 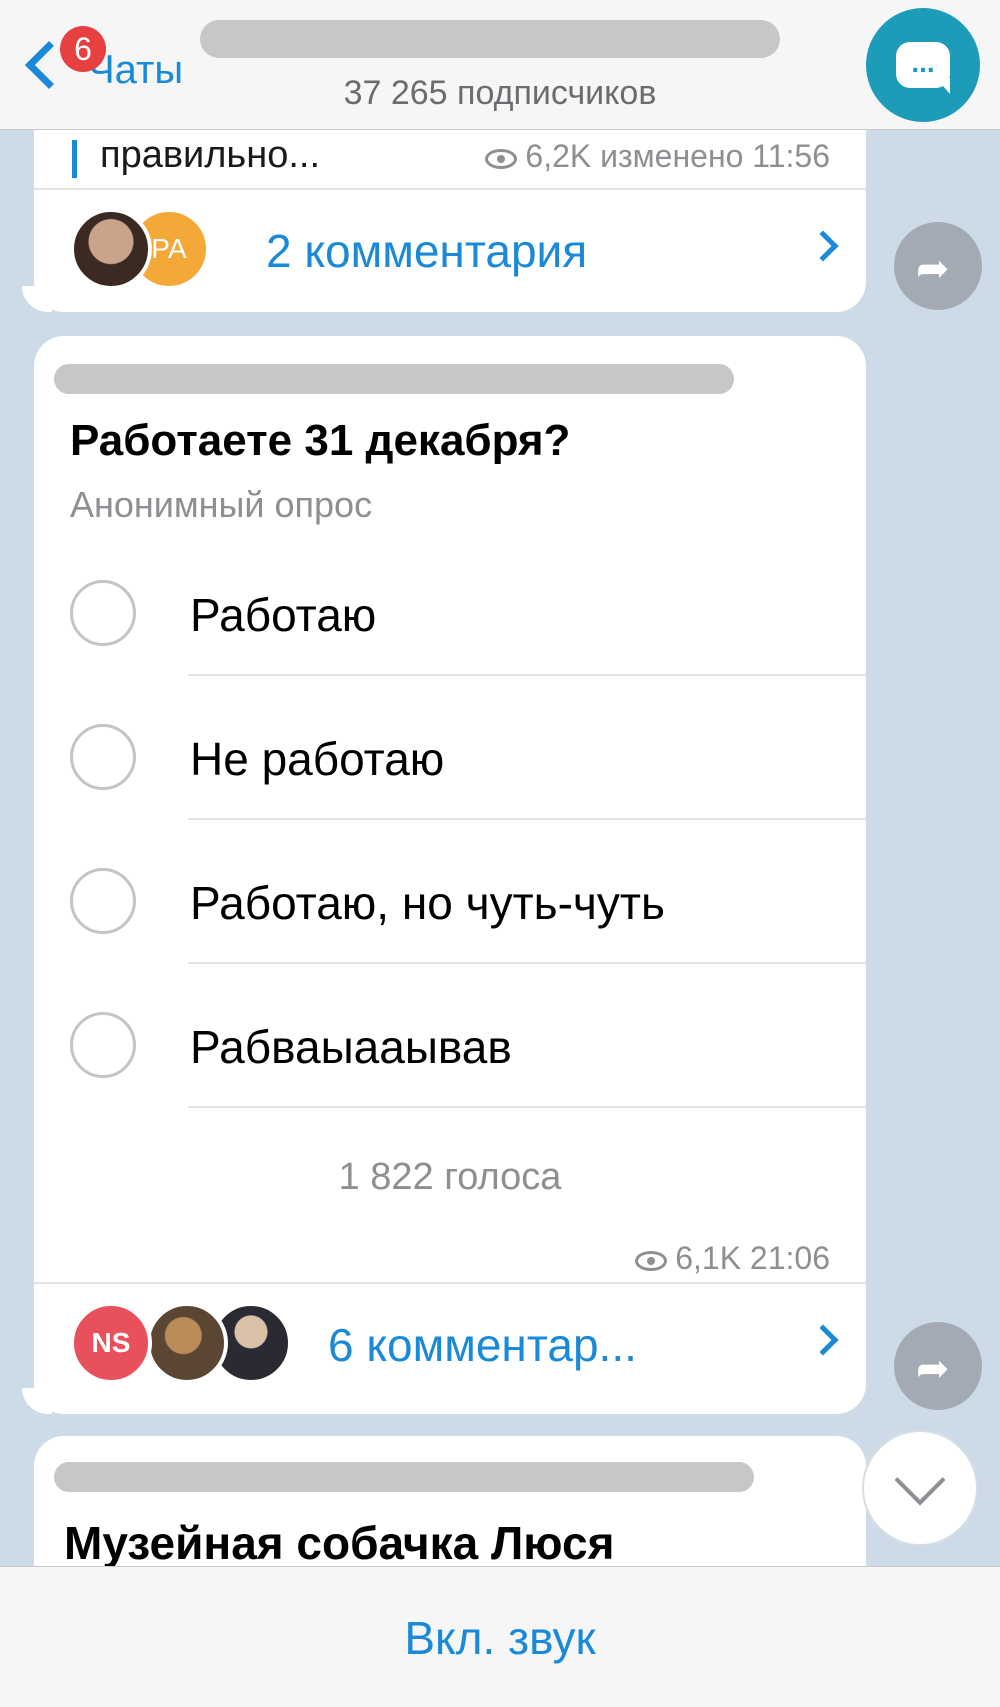 I want to click on poll-option-label: Работаю, но чуть-чуть, so click(x=427, y=903).